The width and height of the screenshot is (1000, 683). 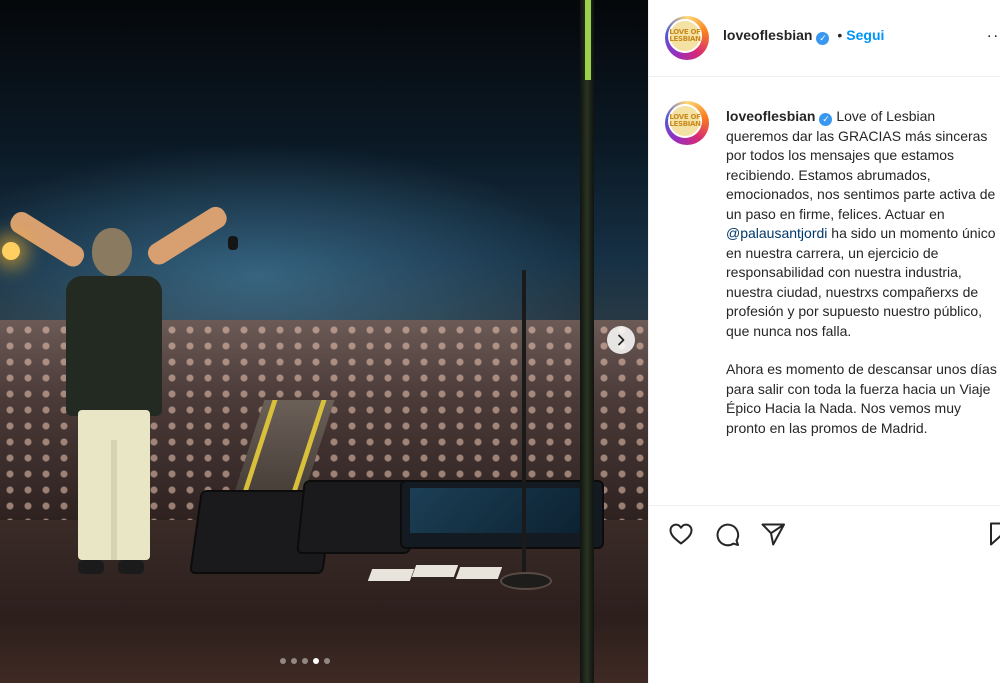 What do you see at coordinates (114, 485) in the screenshot?
I see `performer-legs` at bounding box center [114, 485].